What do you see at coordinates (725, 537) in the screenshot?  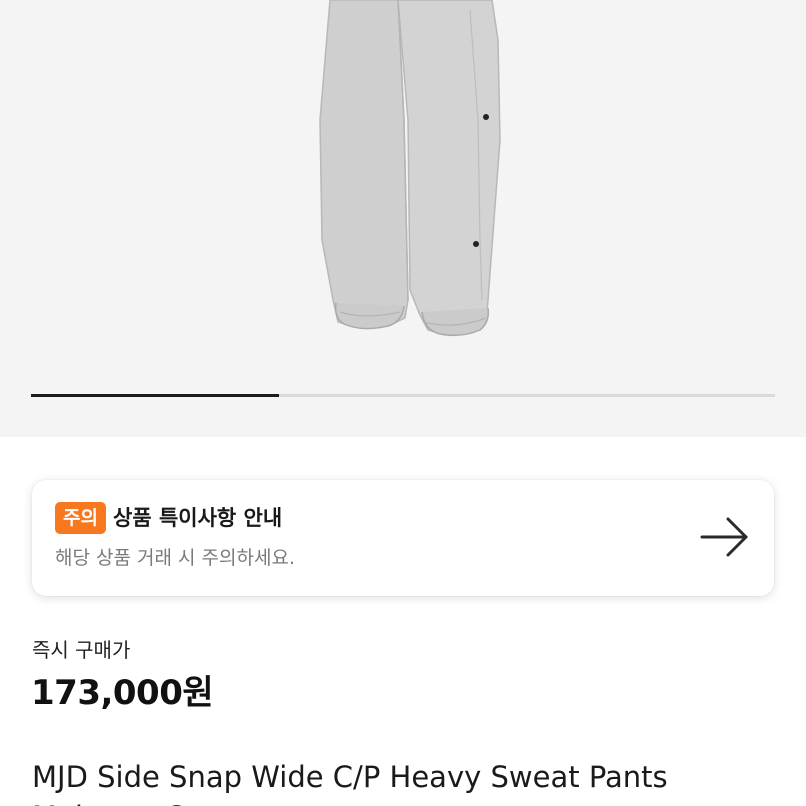 I see `arrow-right-icon` at bounding box center [725, 537].